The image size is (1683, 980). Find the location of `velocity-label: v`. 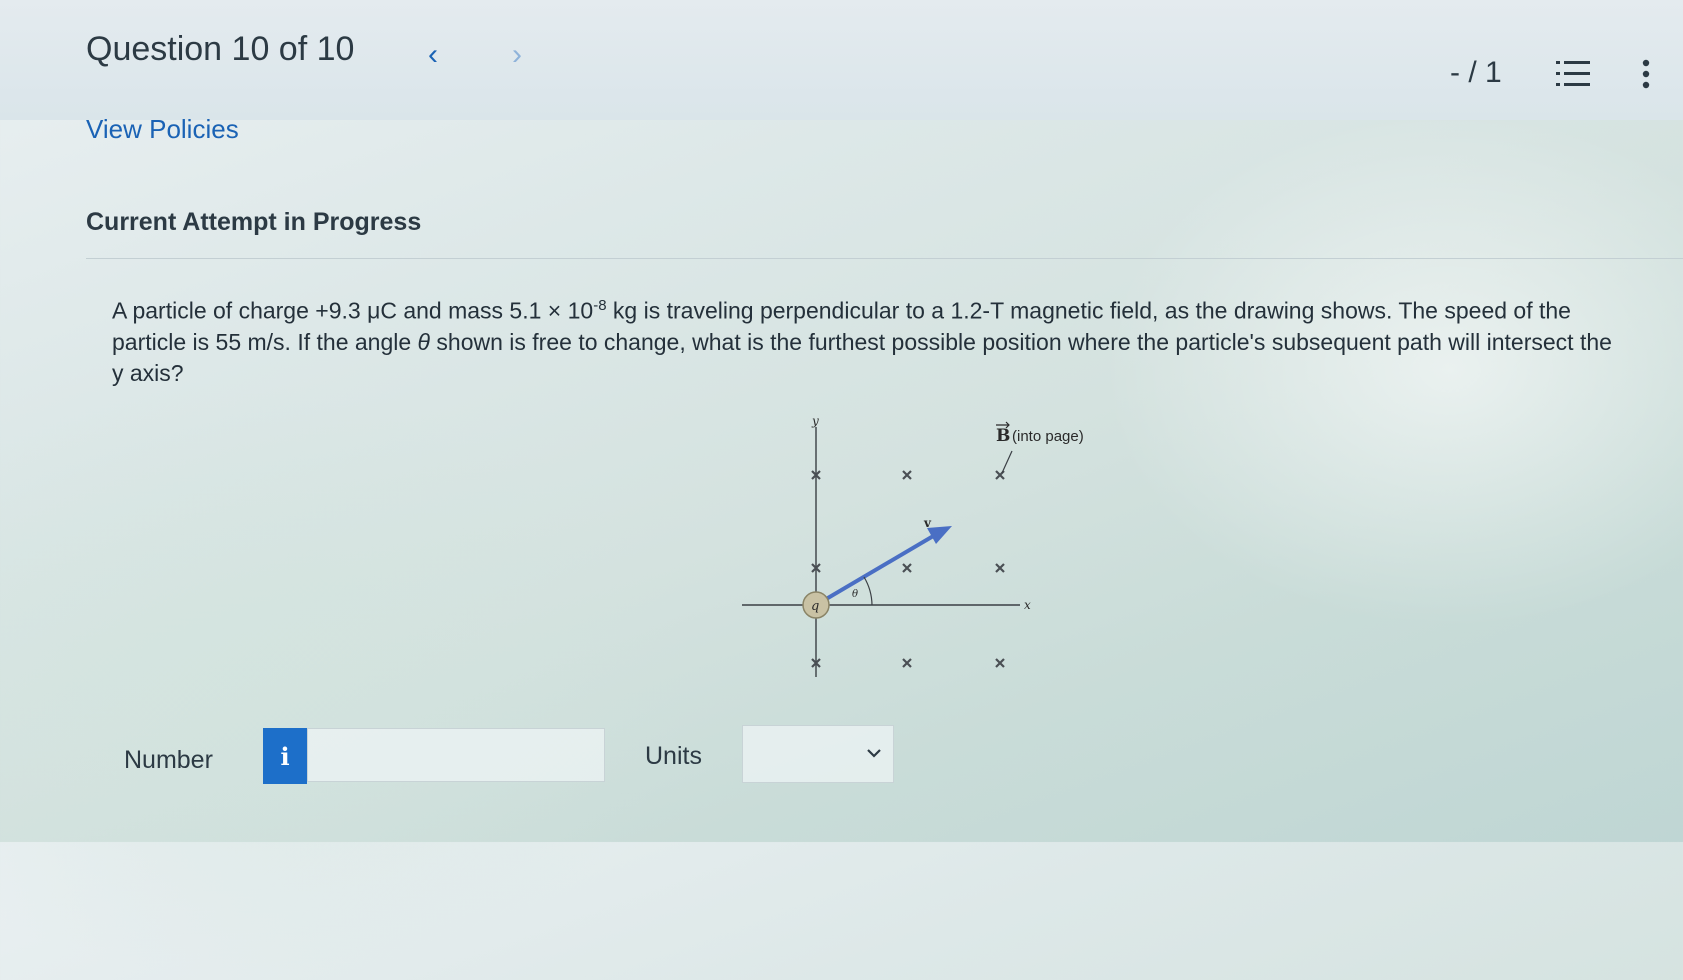

velocity-label: v is located at coordinates (927, 523).